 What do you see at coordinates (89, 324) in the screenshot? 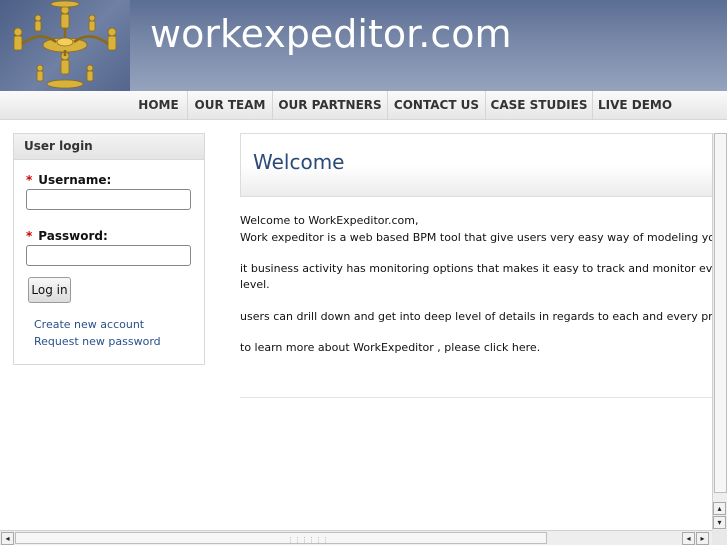
I see `create-account-link: Create new account` at bounding box center [89, 324].